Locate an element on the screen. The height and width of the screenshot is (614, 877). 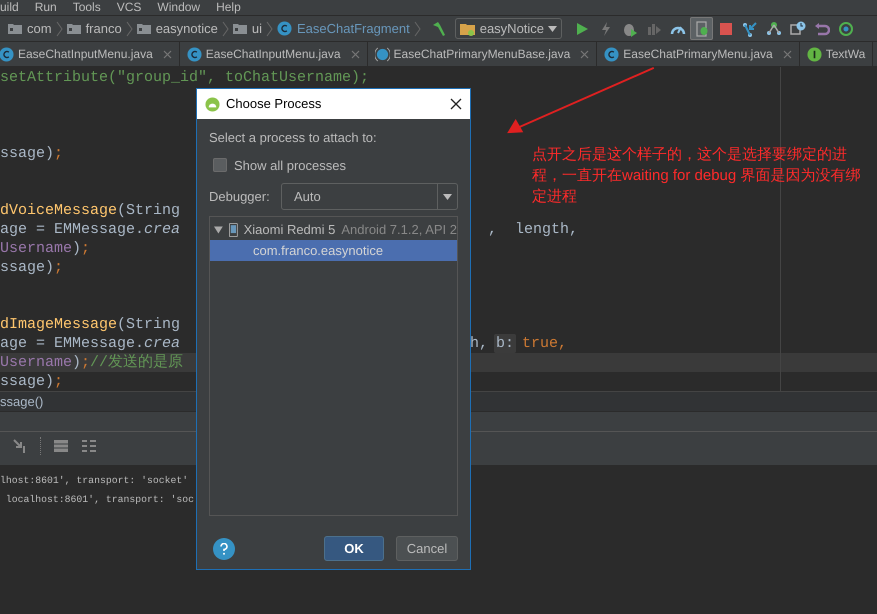
method-breadcrumb: ssage() is located at coordinates (22, 402).